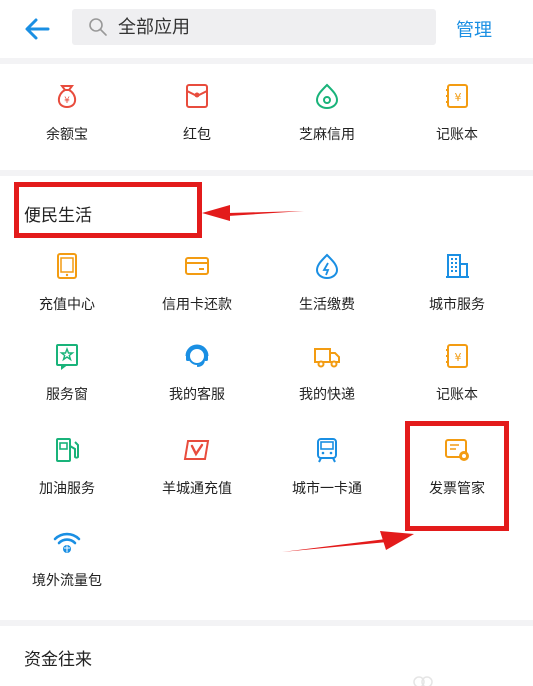  I want to click on customer-service-icon, so click(197, 355).